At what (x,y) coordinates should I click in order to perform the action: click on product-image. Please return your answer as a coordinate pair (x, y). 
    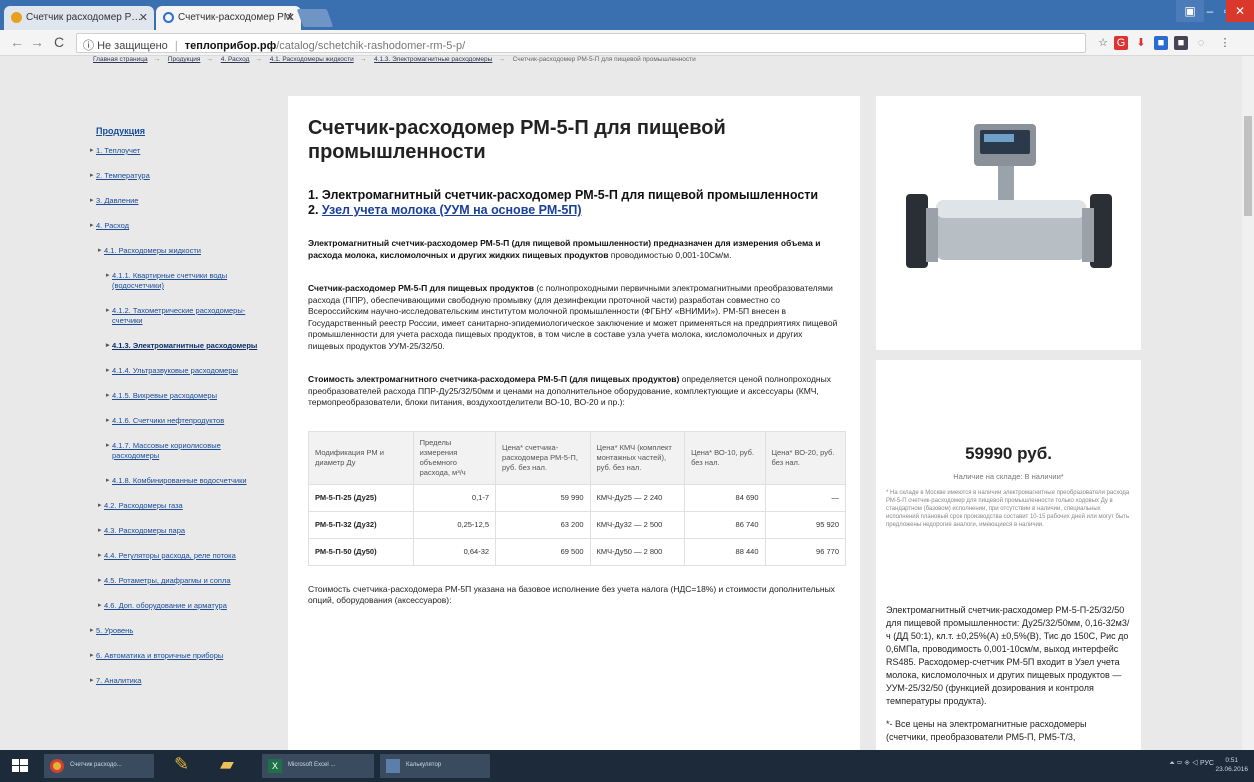
    Looking at the image, I should click on (1008, 223).